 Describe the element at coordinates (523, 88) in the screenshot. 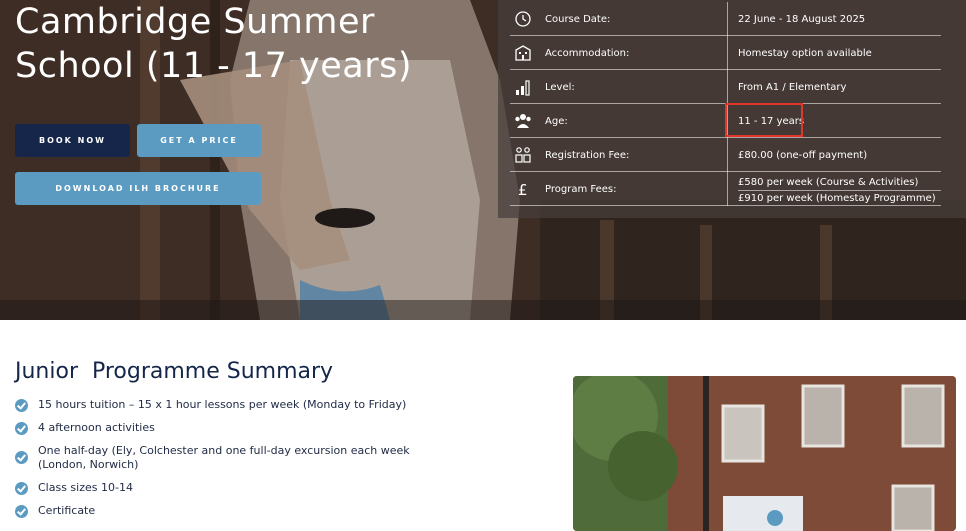

I see `level-bars-icon` at that location.